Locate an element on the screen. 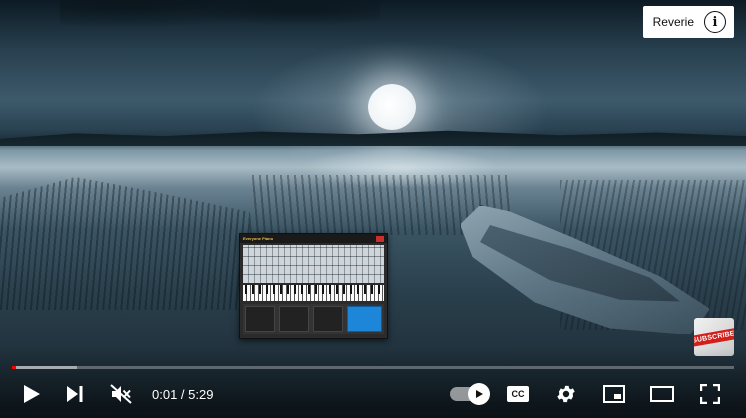 This screenshot has width=746, height=418. settings-icon is located at coordinates (566, 394).